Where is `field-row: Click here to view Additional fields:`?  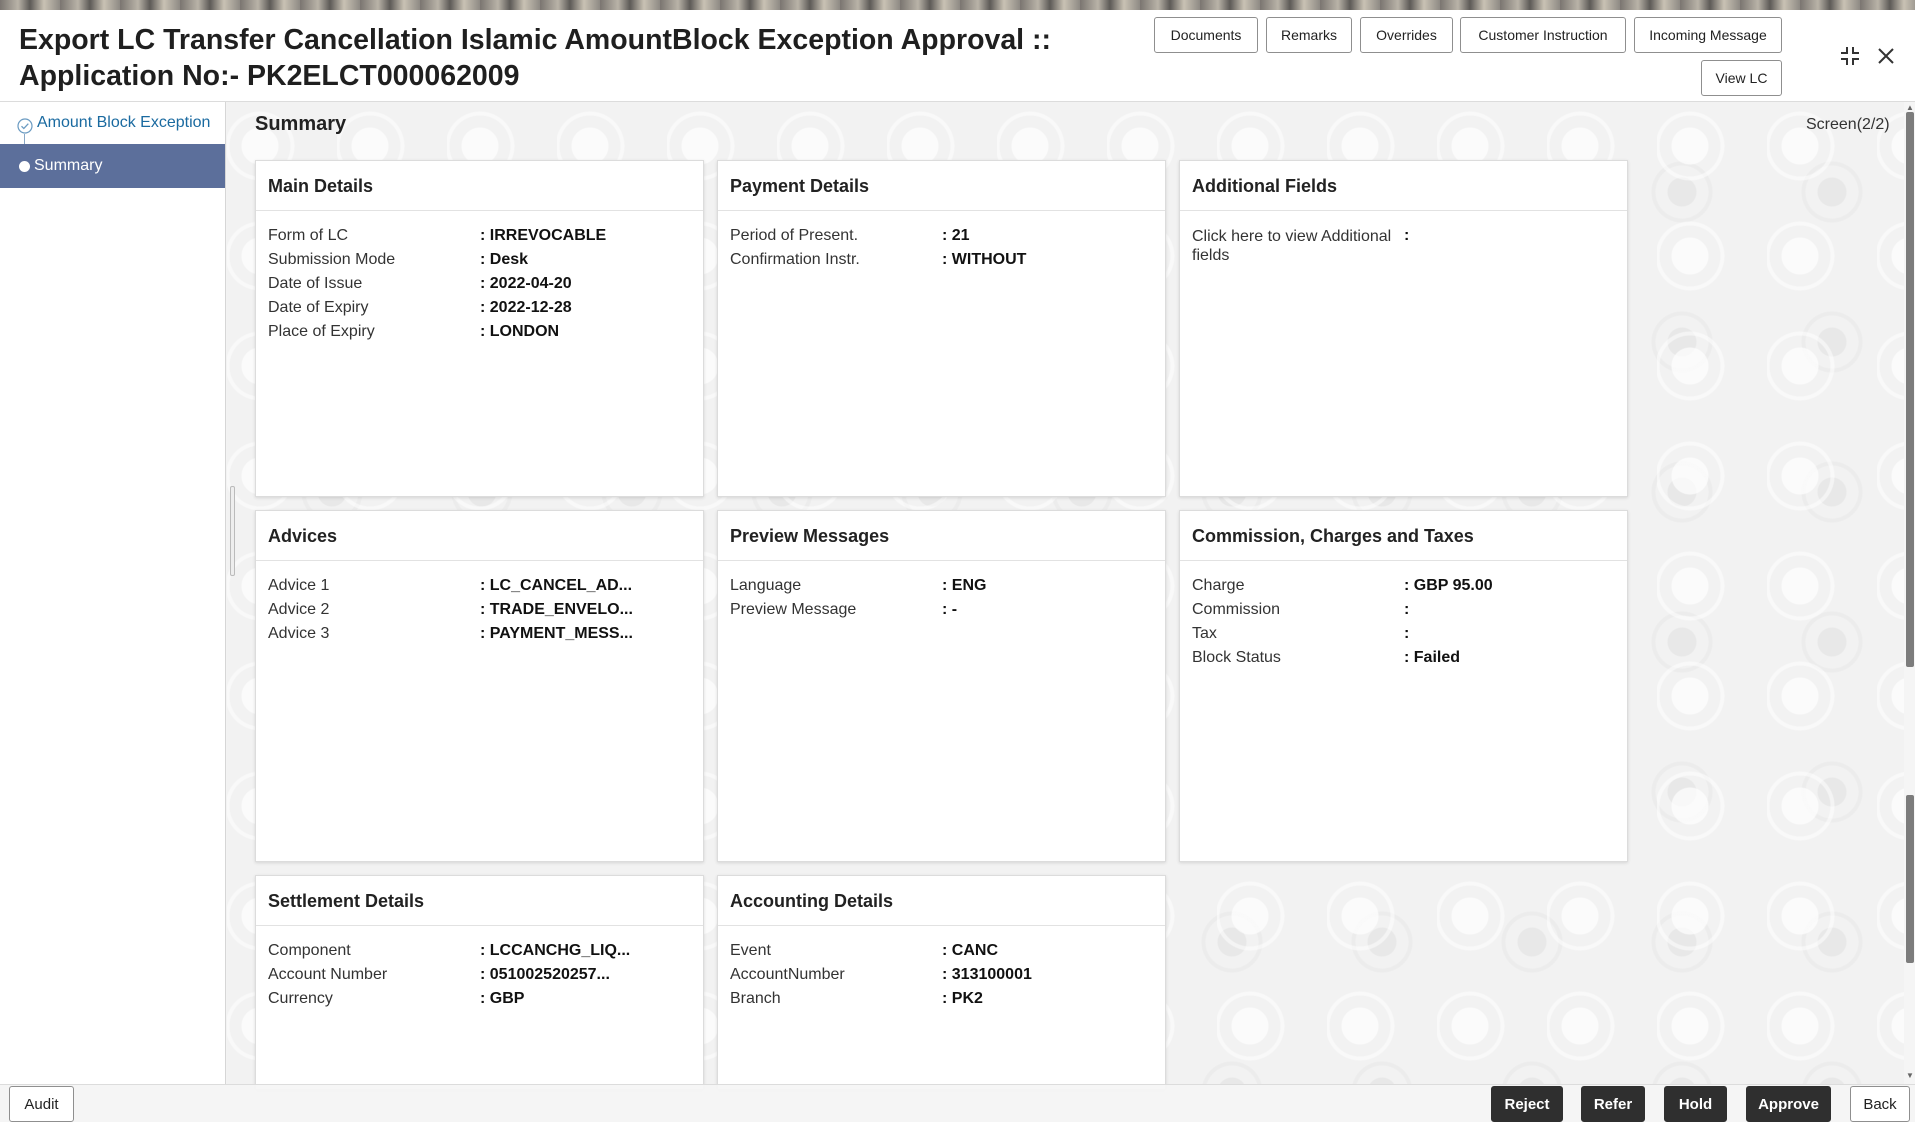
field-row: Click here to view Additional fields: is located at coordinates (1409, 247).